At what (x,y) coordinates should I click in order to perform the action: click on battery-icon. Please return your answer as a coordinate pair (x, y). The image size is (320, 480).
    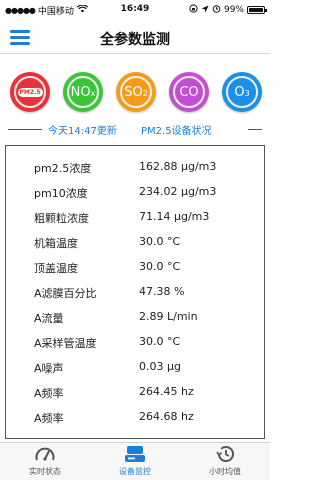
    Looking at the image, I should click on (257, 10).